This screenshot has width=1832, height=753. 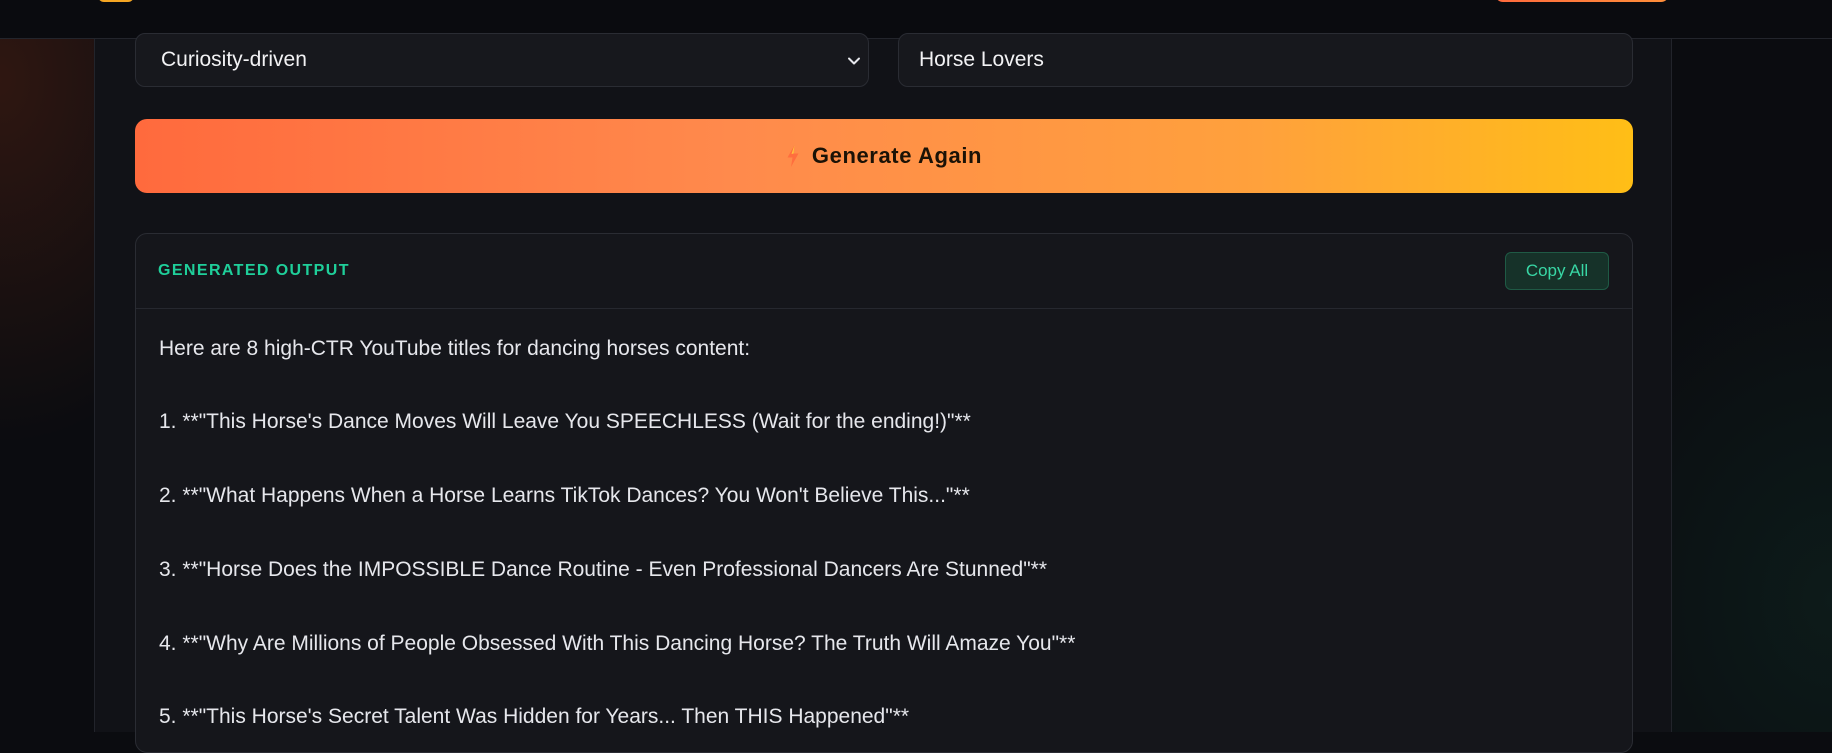 What do you see at coordinates (981, 59) in the screenshot?
I see `audience-input-value: Horse Lovers` at bounding box center [981, 59].